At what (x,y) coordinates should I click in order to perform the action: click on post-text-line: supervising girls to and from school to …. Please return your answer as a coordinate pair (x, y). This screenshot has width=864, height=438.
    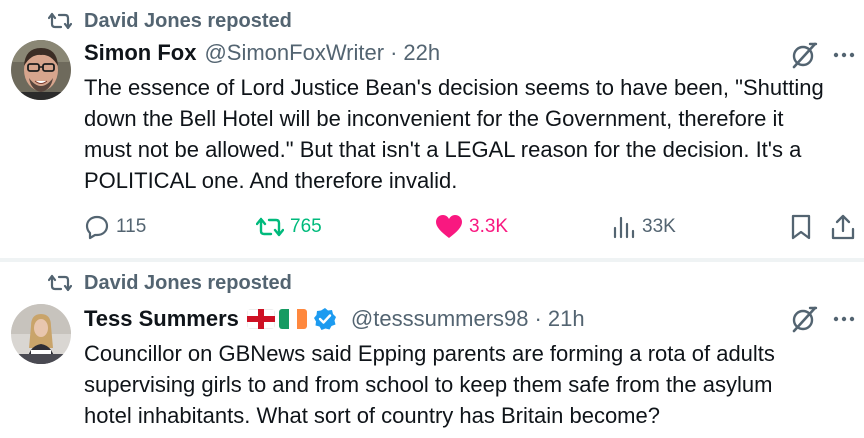
    Looking at the image, I should click on (428, 384).